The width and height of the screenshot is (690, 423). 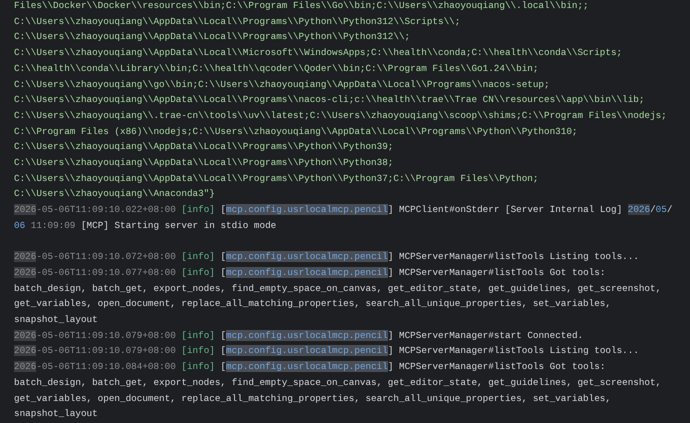 I want to click on log-line: C:\\Users\\zhaoyouqiang\\AppData\\Local\\Programs\\Python\\Python312\\;, so click(x=212, y=37).